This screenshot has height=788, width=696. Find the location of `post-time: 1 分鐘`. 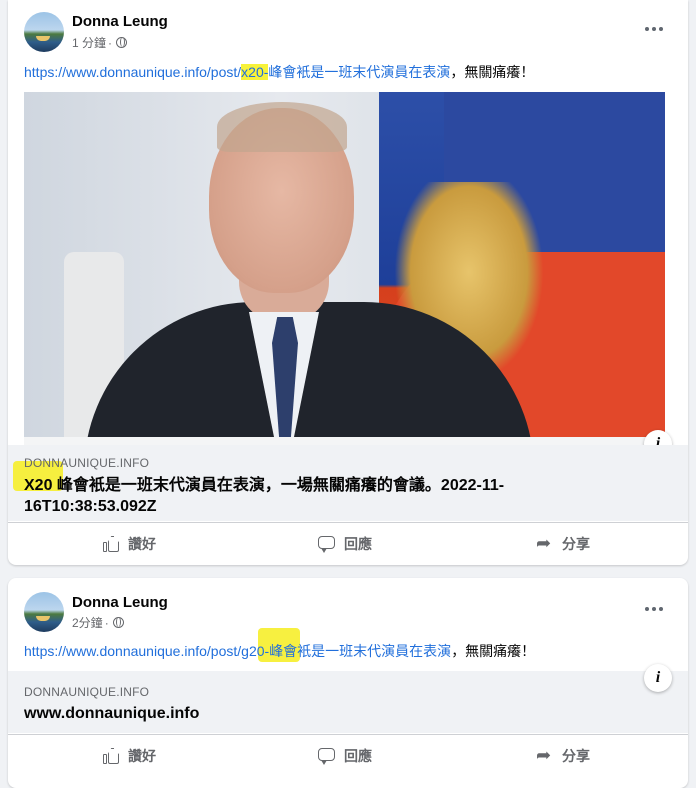

post-time: 1 分鐘 is located at coordinates (89, 42).